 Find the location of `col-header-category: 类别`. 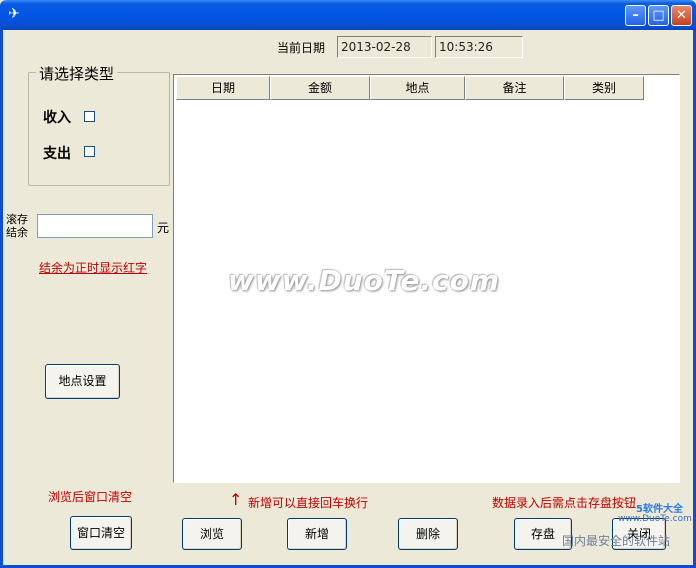

col-header-category: 类别 is located at coordinates (604, 88).